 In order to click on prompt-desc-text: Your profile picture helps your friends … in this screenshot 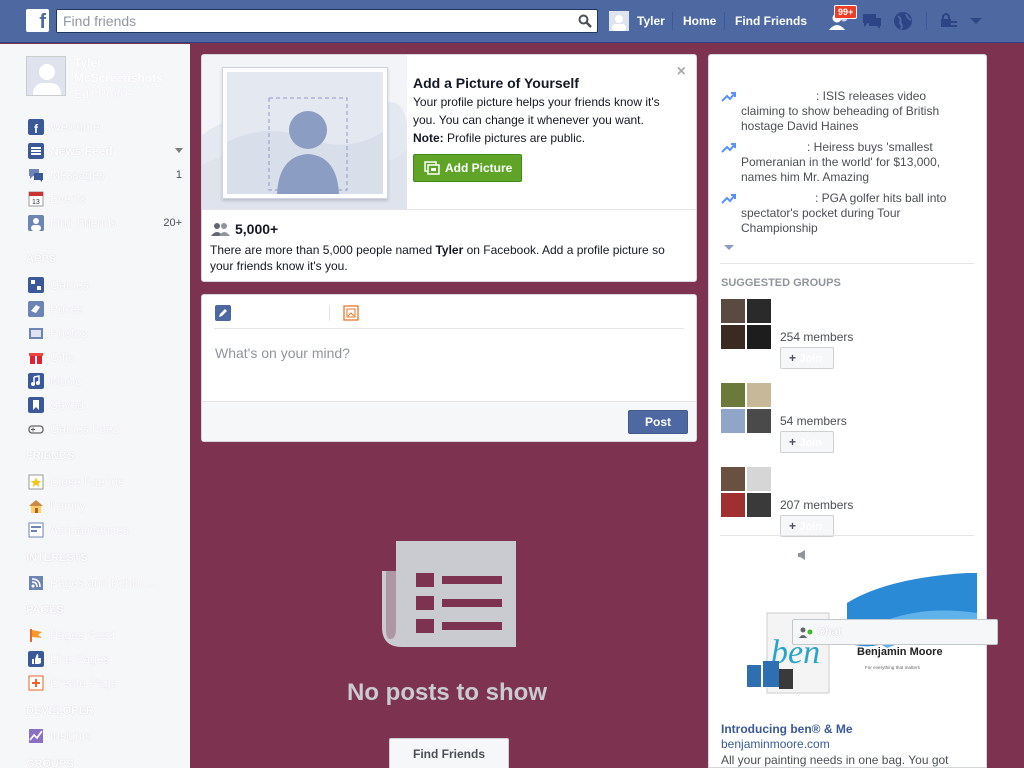, I will do `click(536, 111)`.